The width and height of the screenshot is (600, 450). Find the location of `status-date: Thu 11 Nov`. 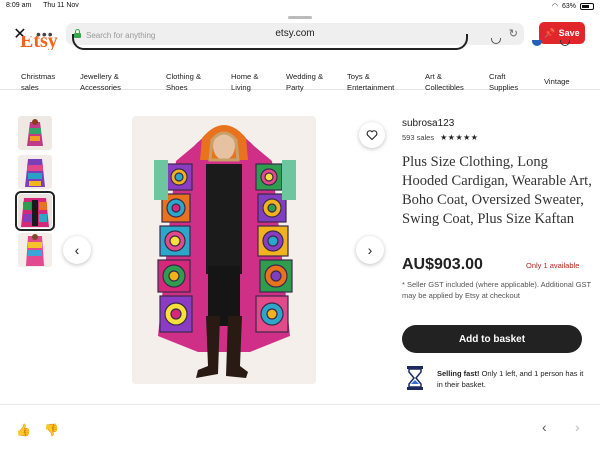

status-date: Thu 11 Nov is located at coordinates (61, 5).